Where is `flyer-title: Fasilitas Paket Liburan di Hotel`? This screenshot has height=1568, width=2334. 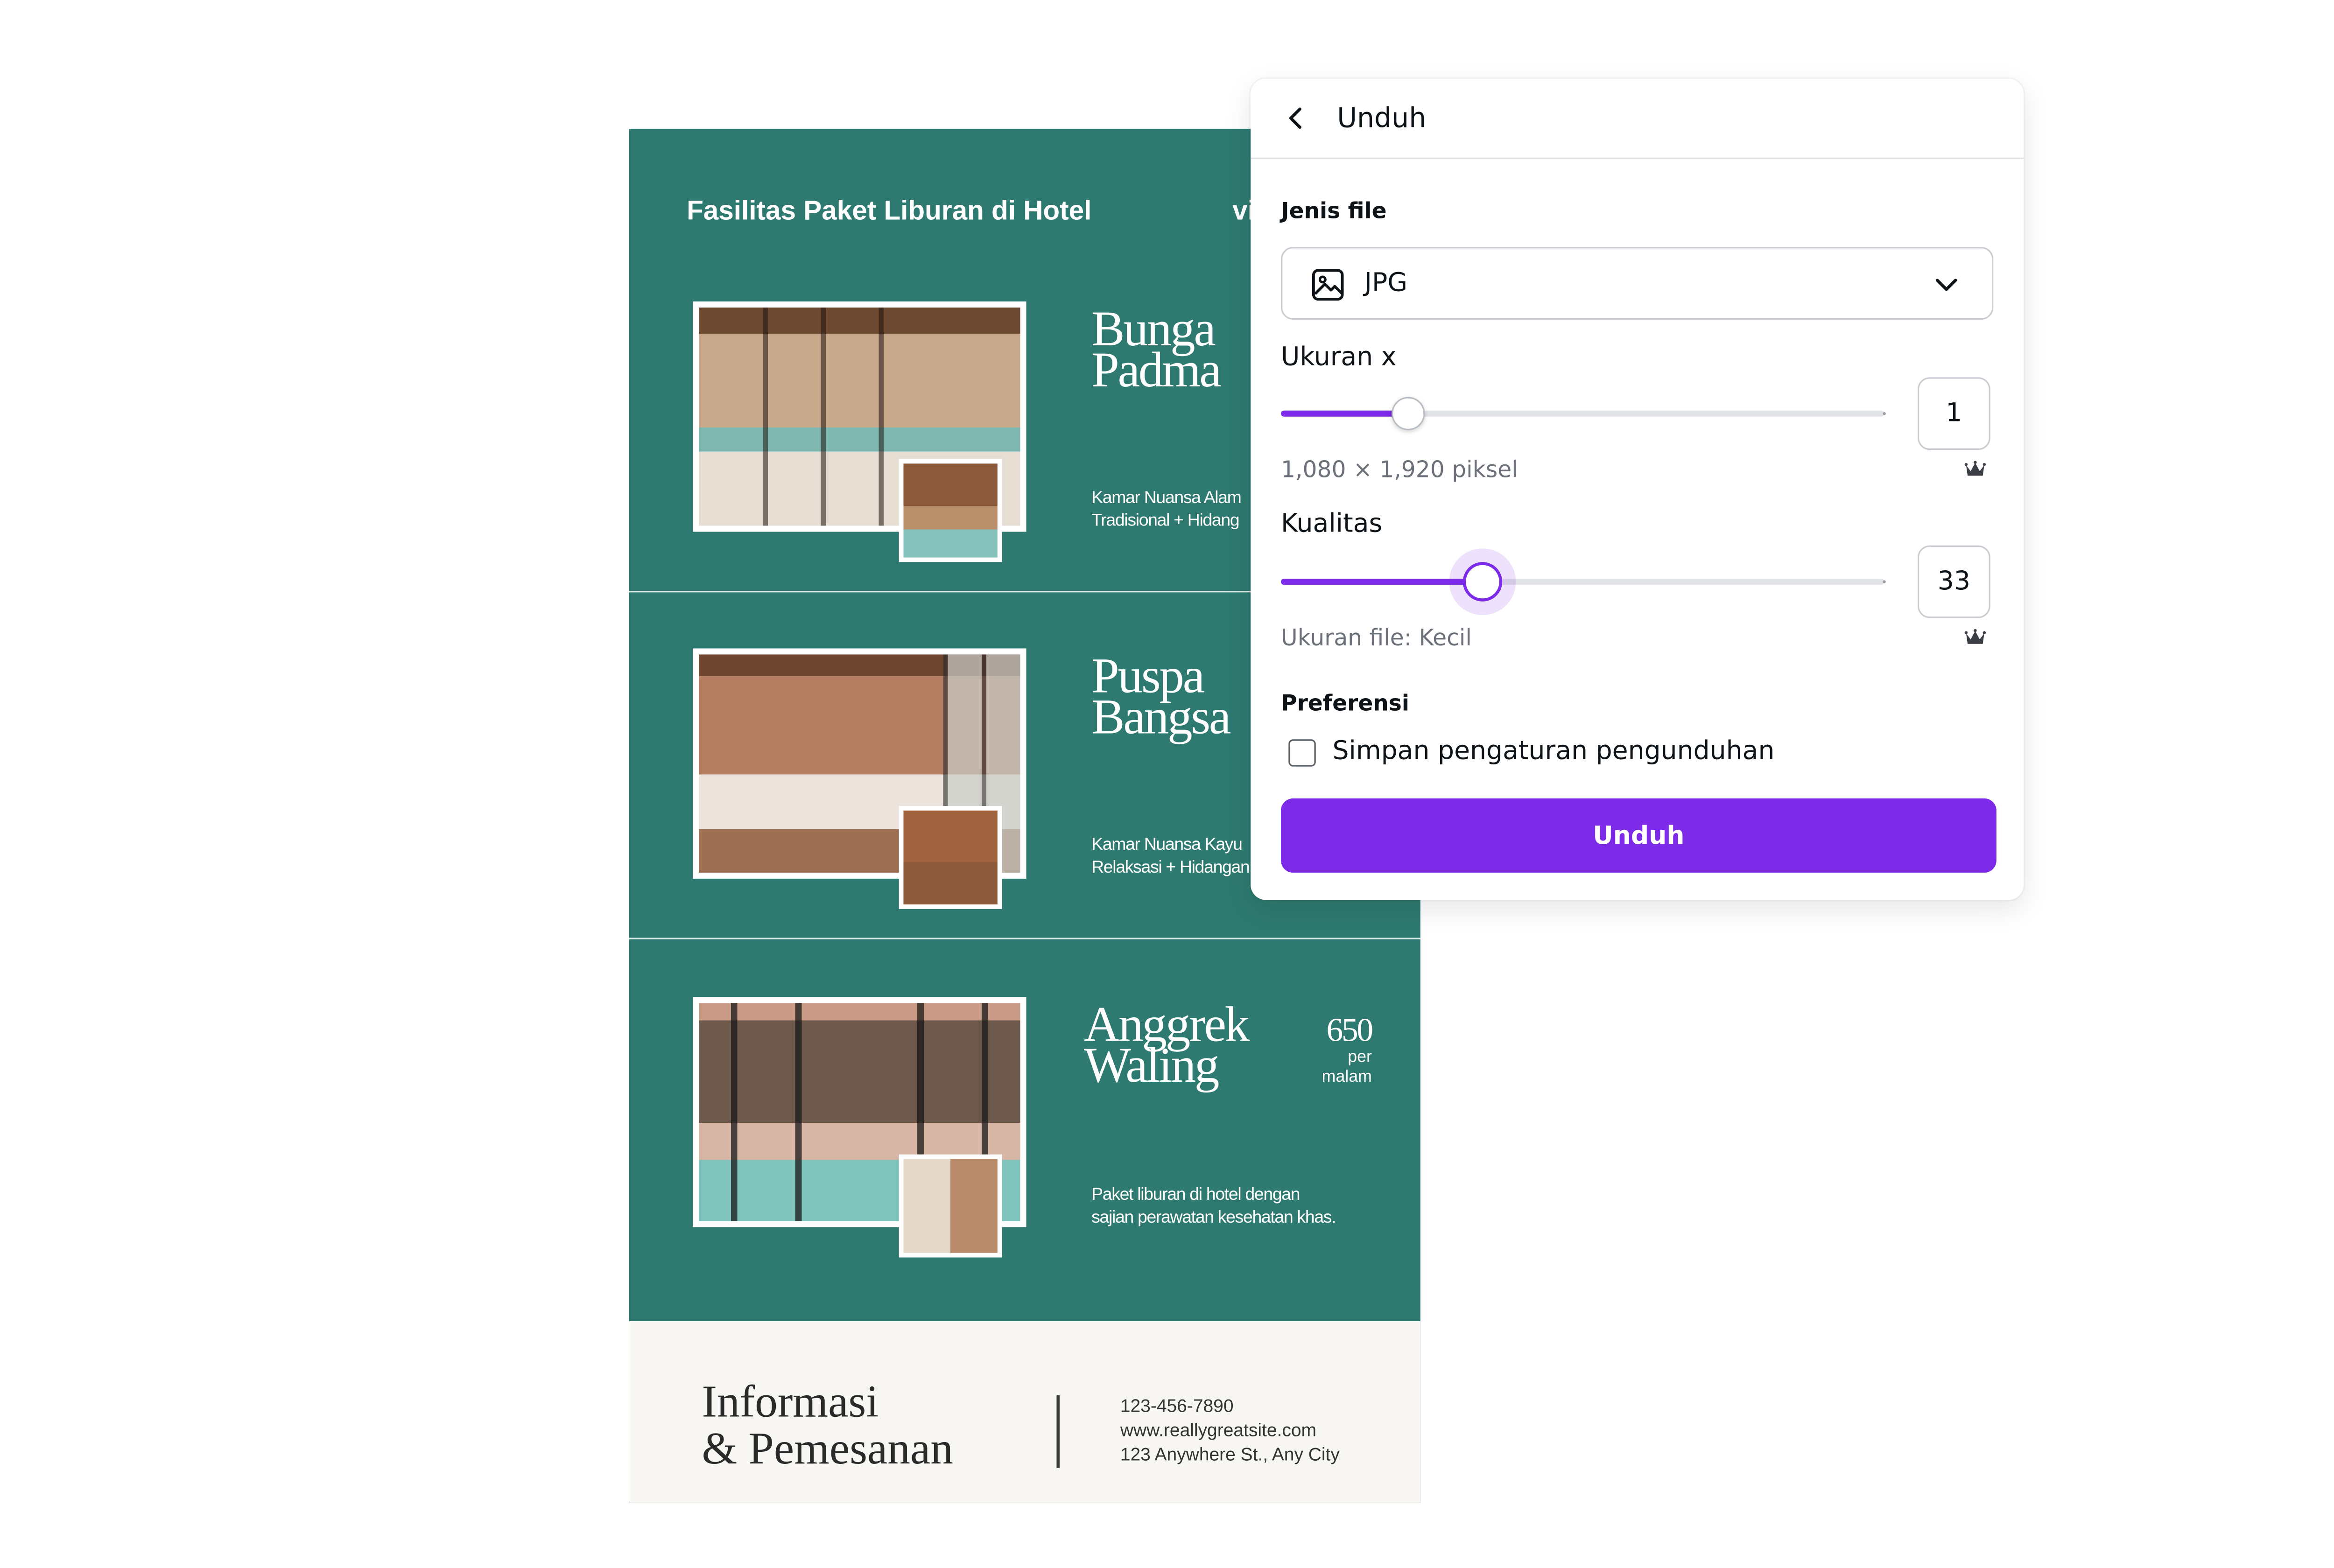 flyer-title: Fasilitas Paket Liburan di Hotel is located at coordinates (889, 210).